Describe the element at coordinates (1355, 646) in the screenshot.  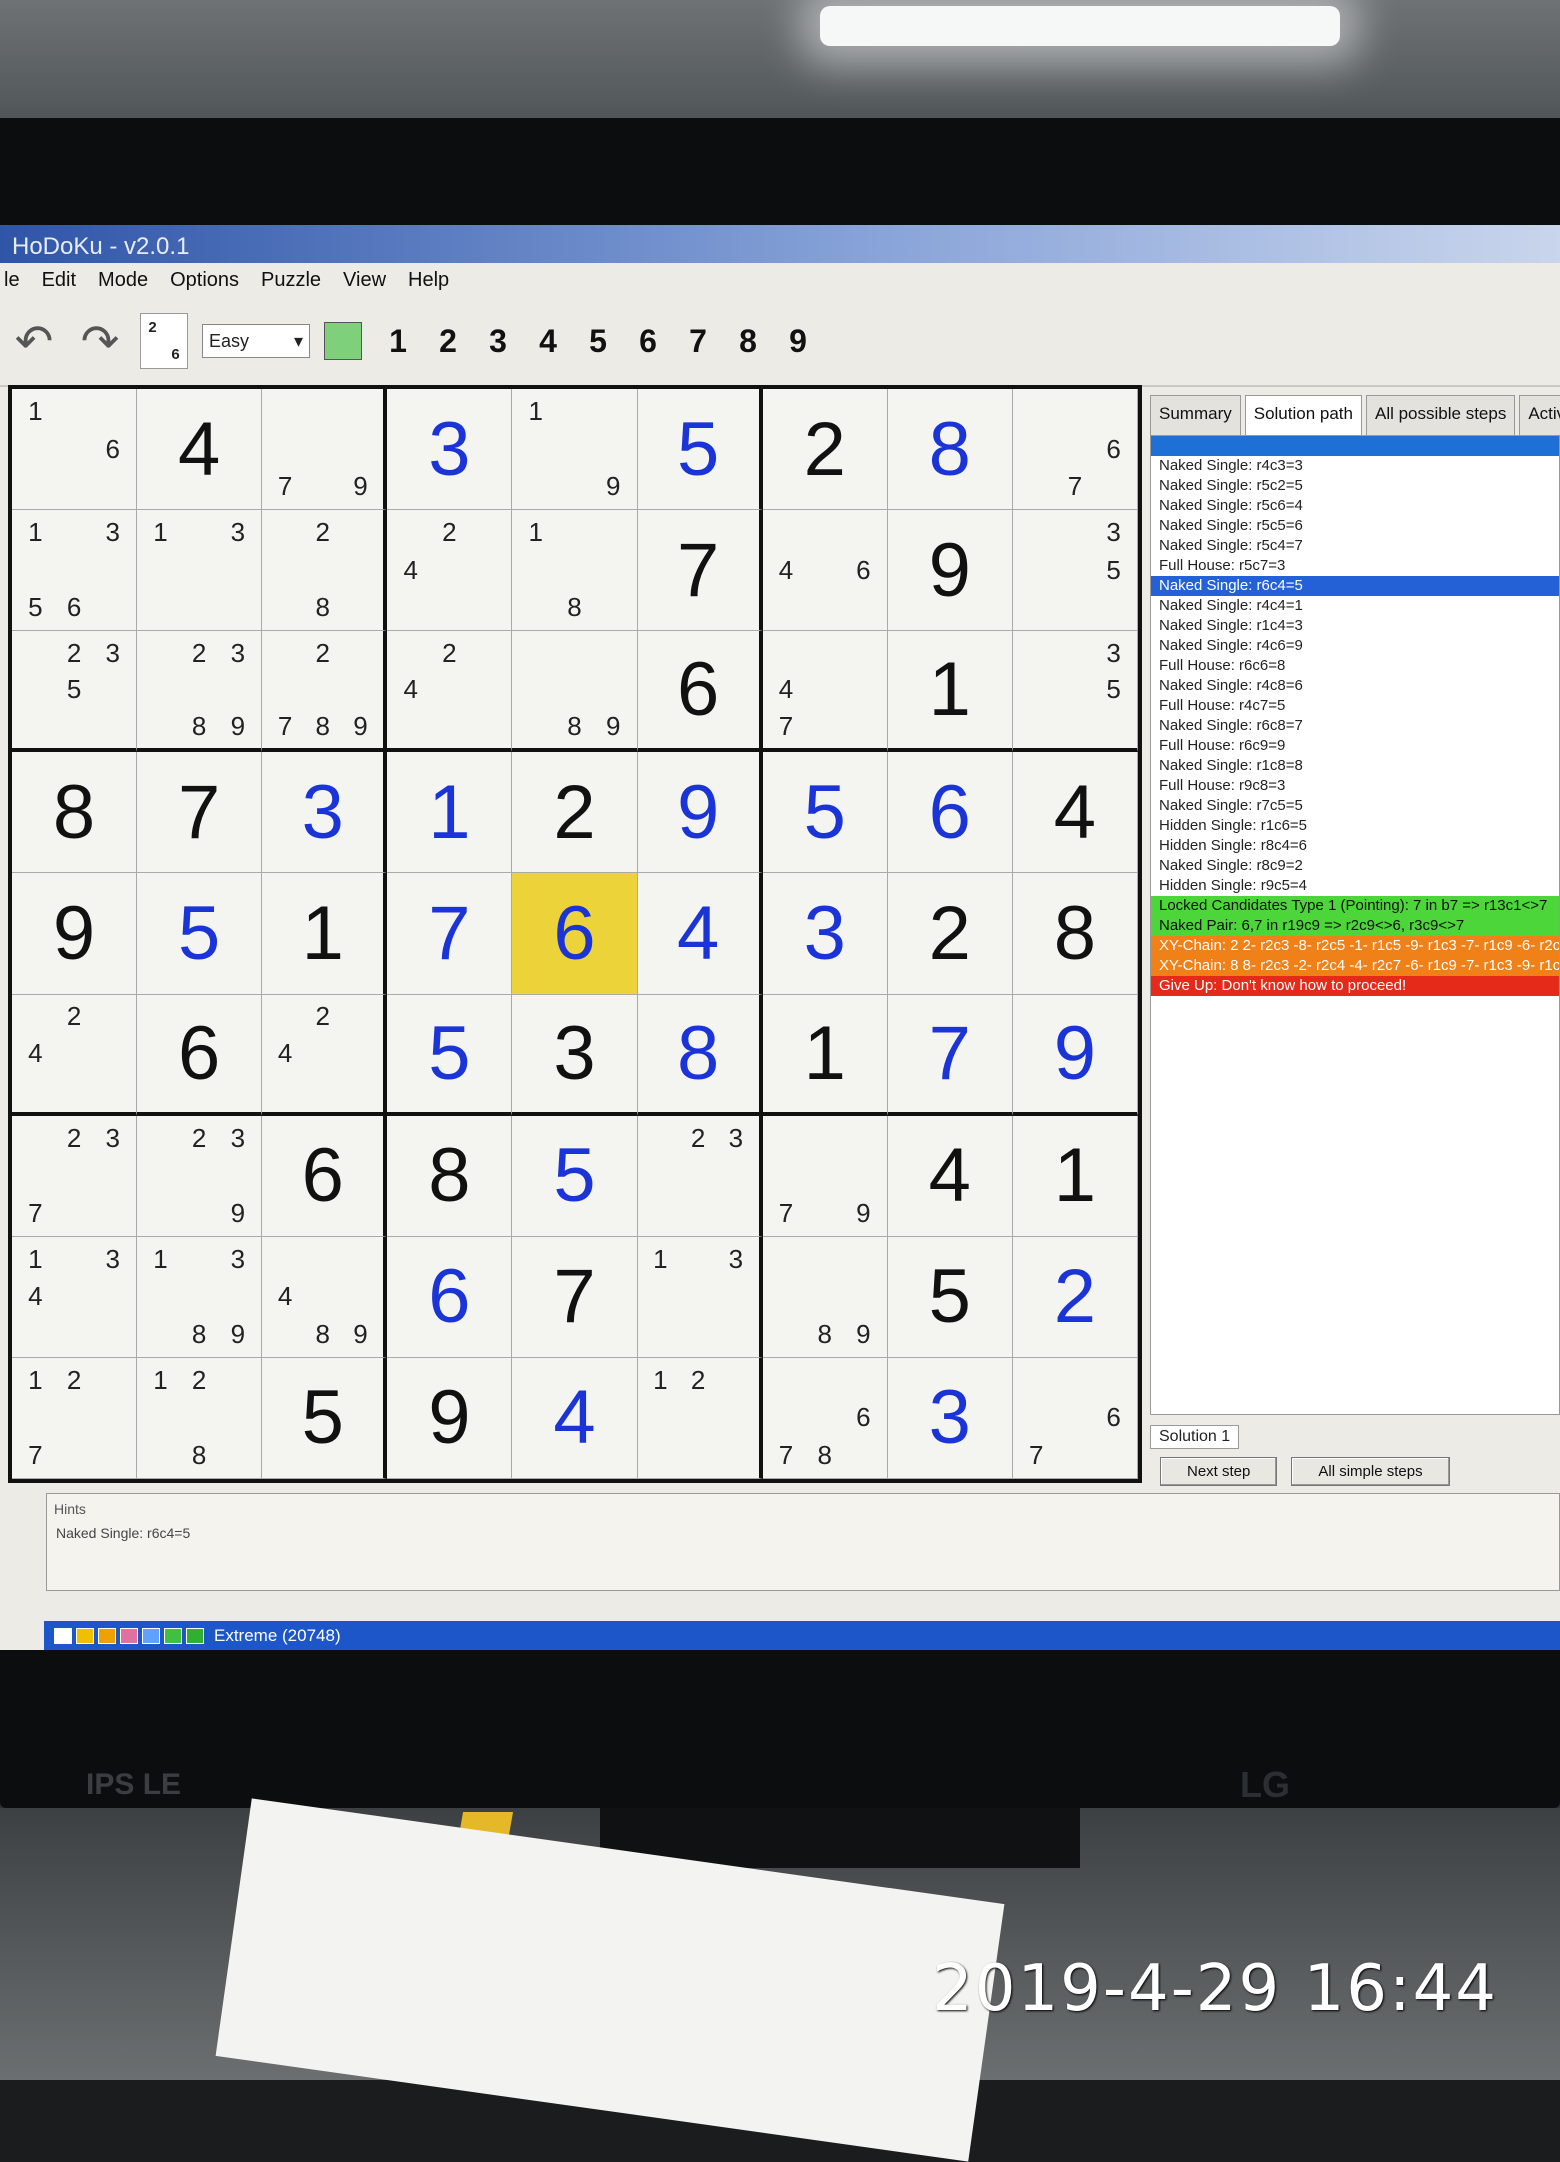
I see `step-item: Naked Single: r4c6=9` at that location.